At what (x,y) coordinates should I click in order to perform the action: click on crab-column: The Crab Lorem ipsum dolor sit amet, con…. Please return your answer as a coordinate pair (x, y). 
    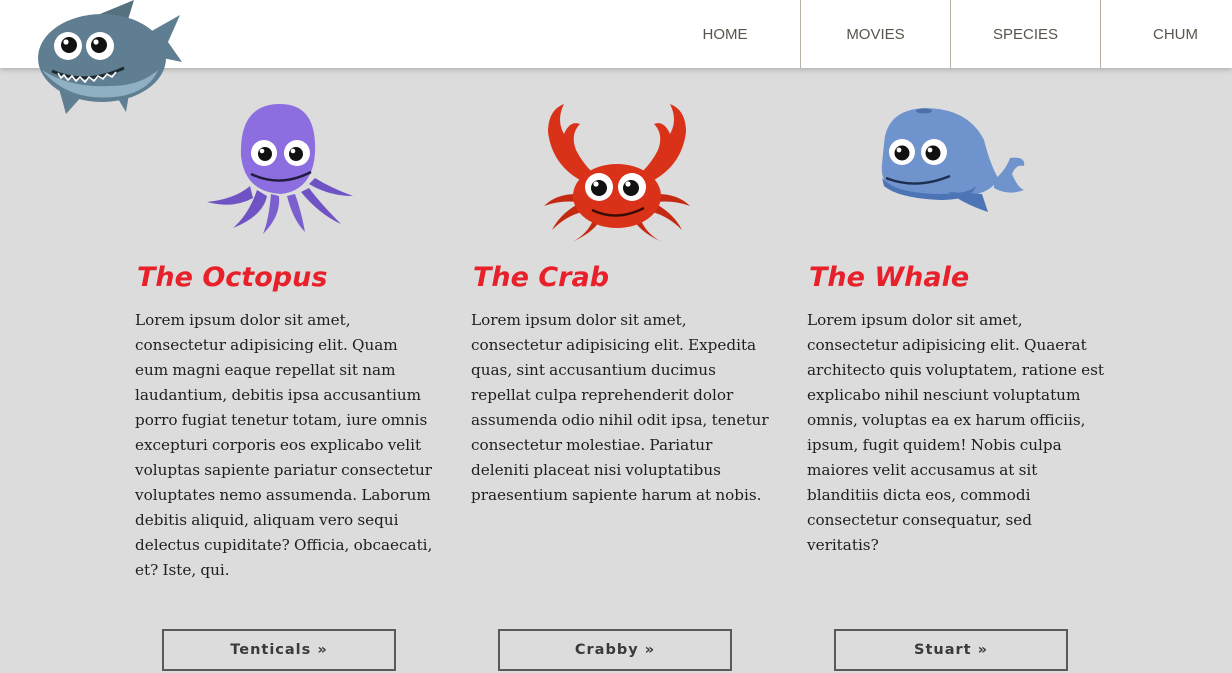
    Looking at the image, I should click on (621, 383).